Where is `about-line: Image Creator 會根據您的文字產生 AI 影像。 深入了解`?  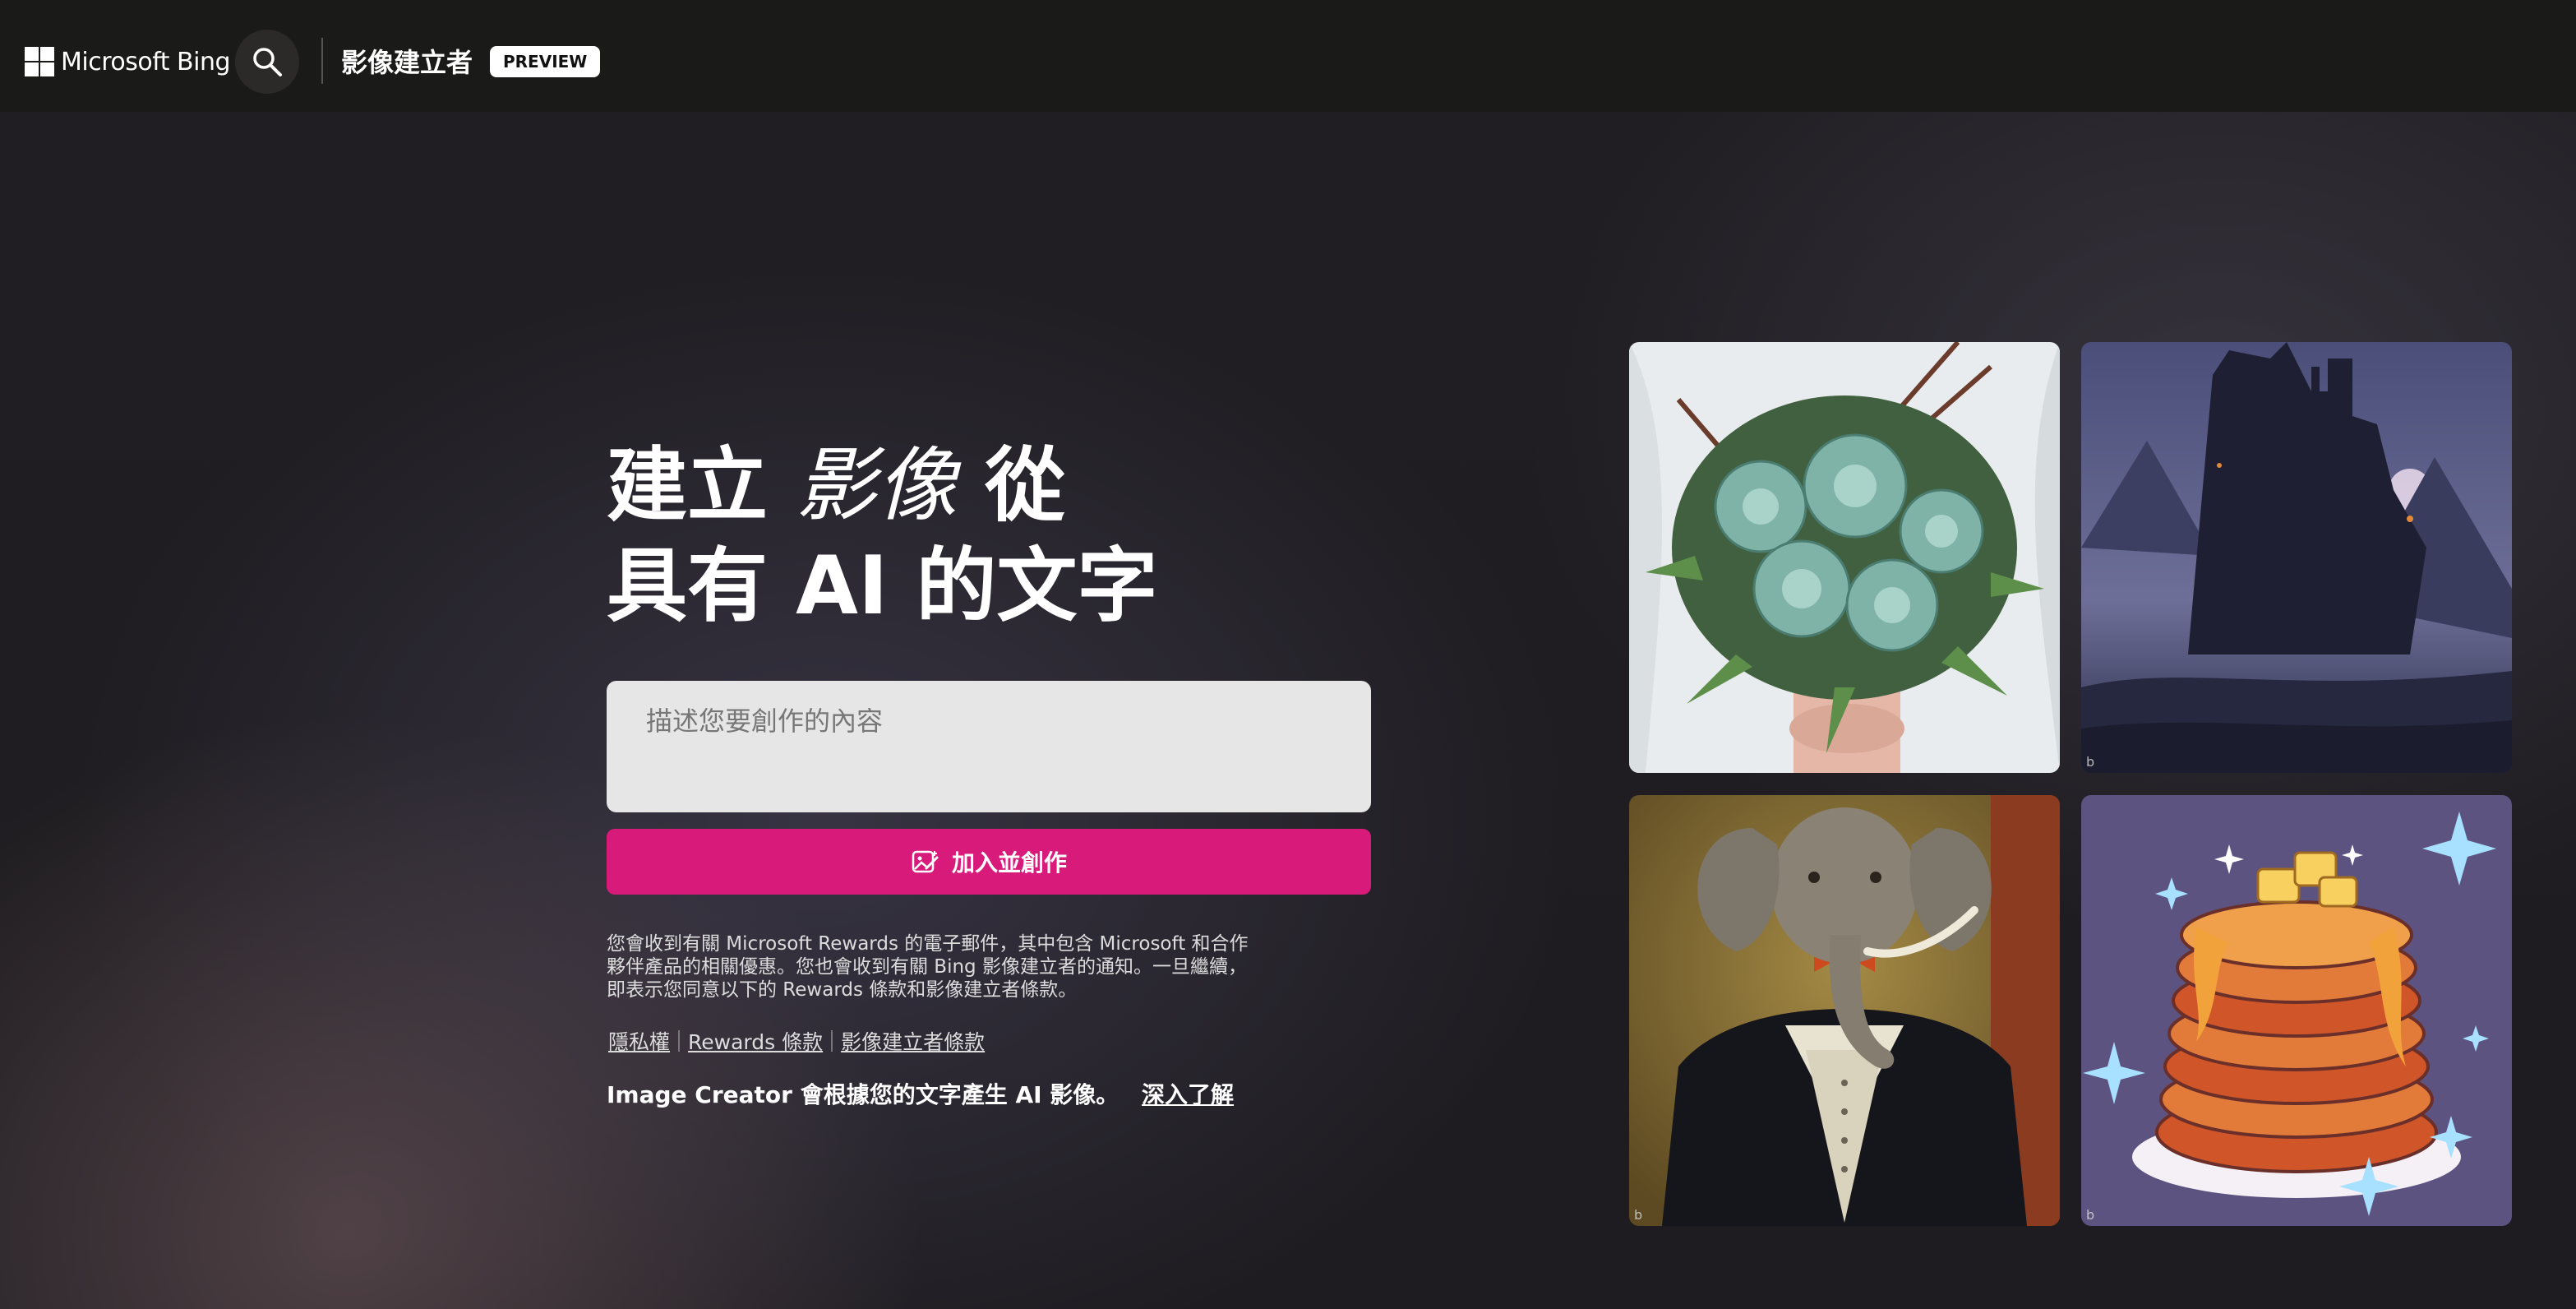 about-line: Image Creator 會根據您的文字產生 AI 影像。 深入了解 is located at coordinates (920, 1094).